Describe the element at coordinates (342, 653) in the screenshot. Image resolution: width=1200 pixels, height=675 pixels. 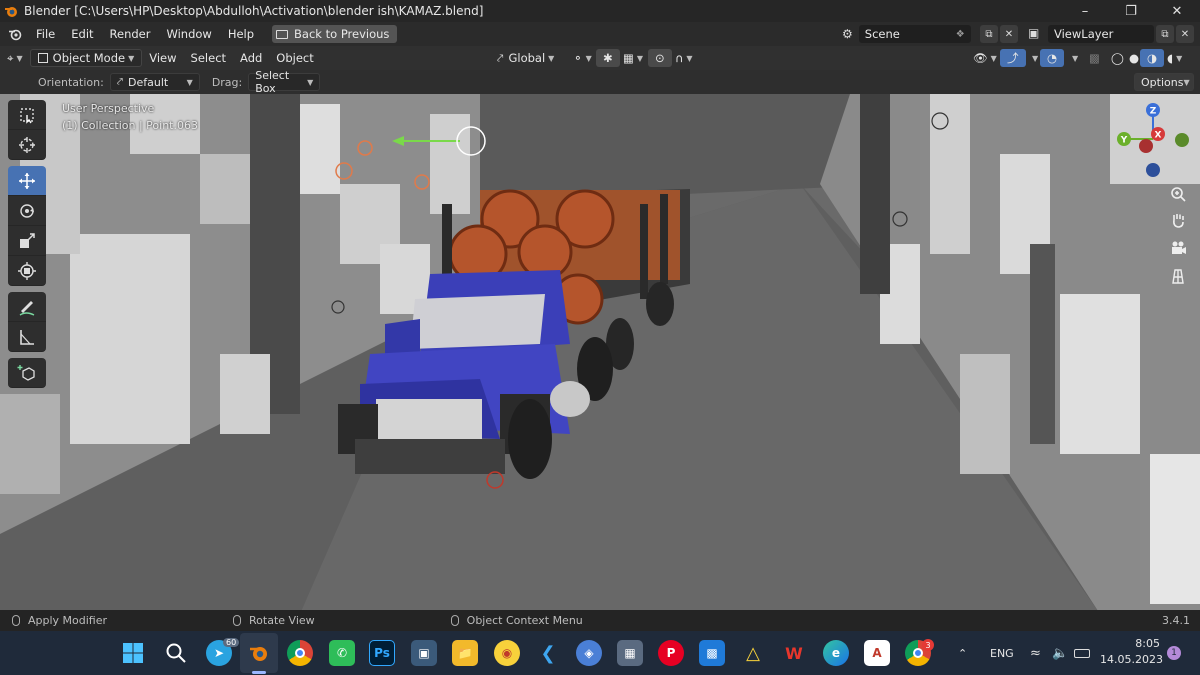
I see `phone-app-icon: ✆` at that location.